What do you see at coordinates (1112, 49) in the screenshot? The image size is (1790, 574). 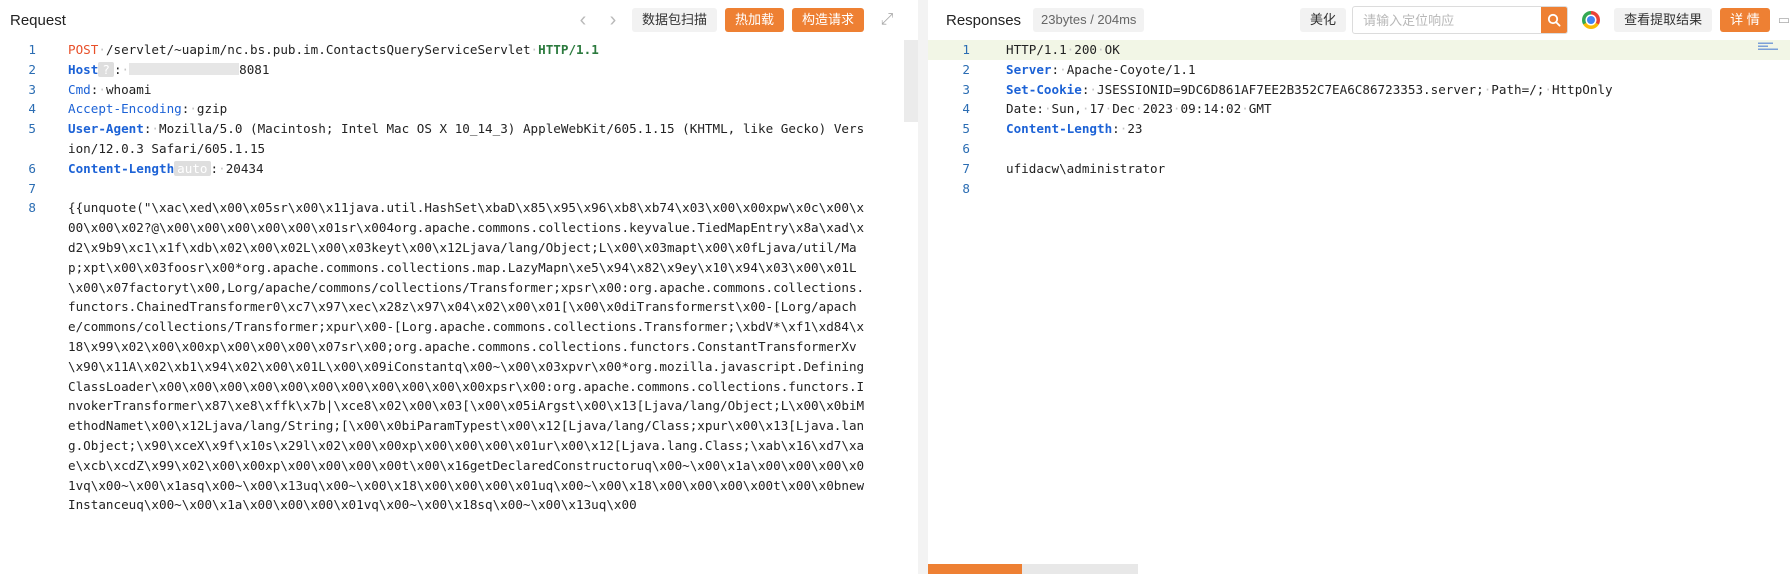 I see `code-token: OK` at bounding box center [1112, 49].